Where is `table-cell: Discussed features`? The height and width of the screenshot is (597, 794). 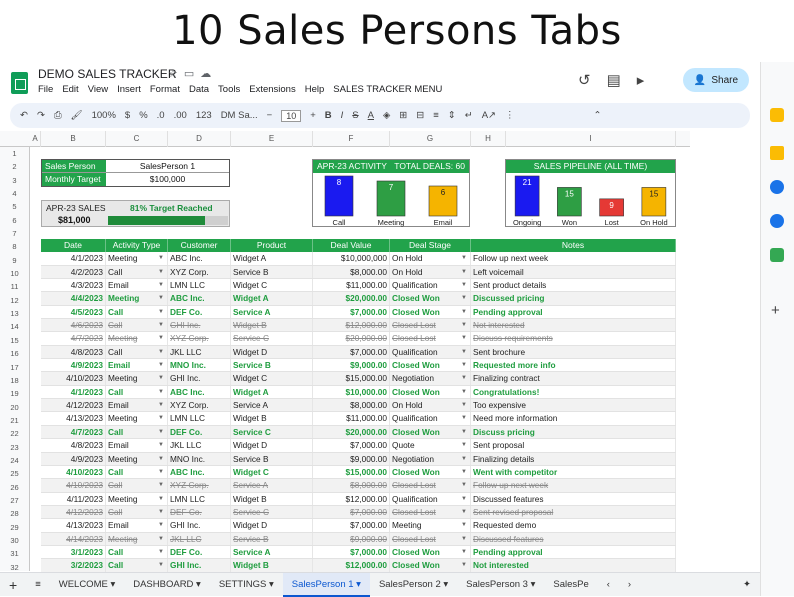 table-cell: Discussed features is located at coordinates (573, 498).